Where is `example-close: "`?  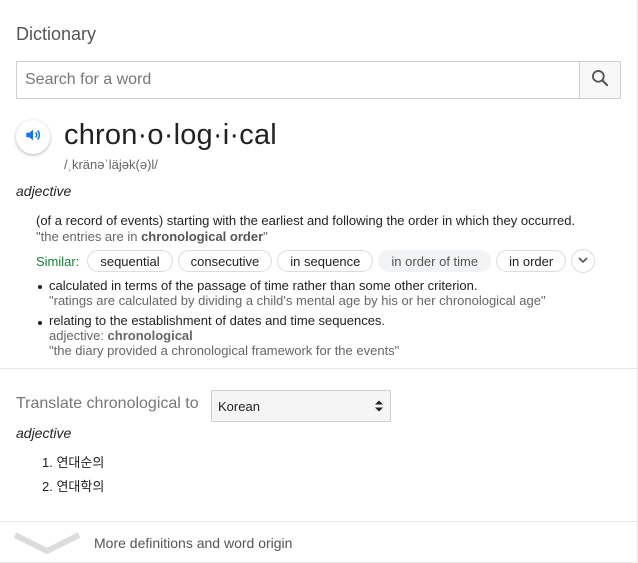
example-close: " is located at coordinates (265, 236).